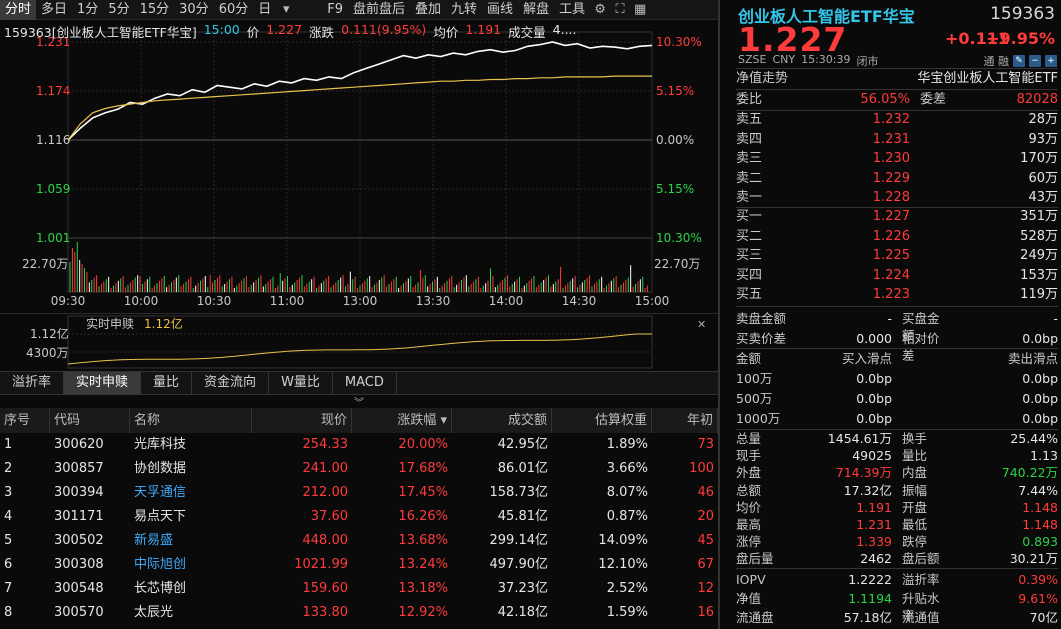  Describe the element at coordinates (1029, 473) in the screenshot. I see `stat-value: 740.22万` at that location.